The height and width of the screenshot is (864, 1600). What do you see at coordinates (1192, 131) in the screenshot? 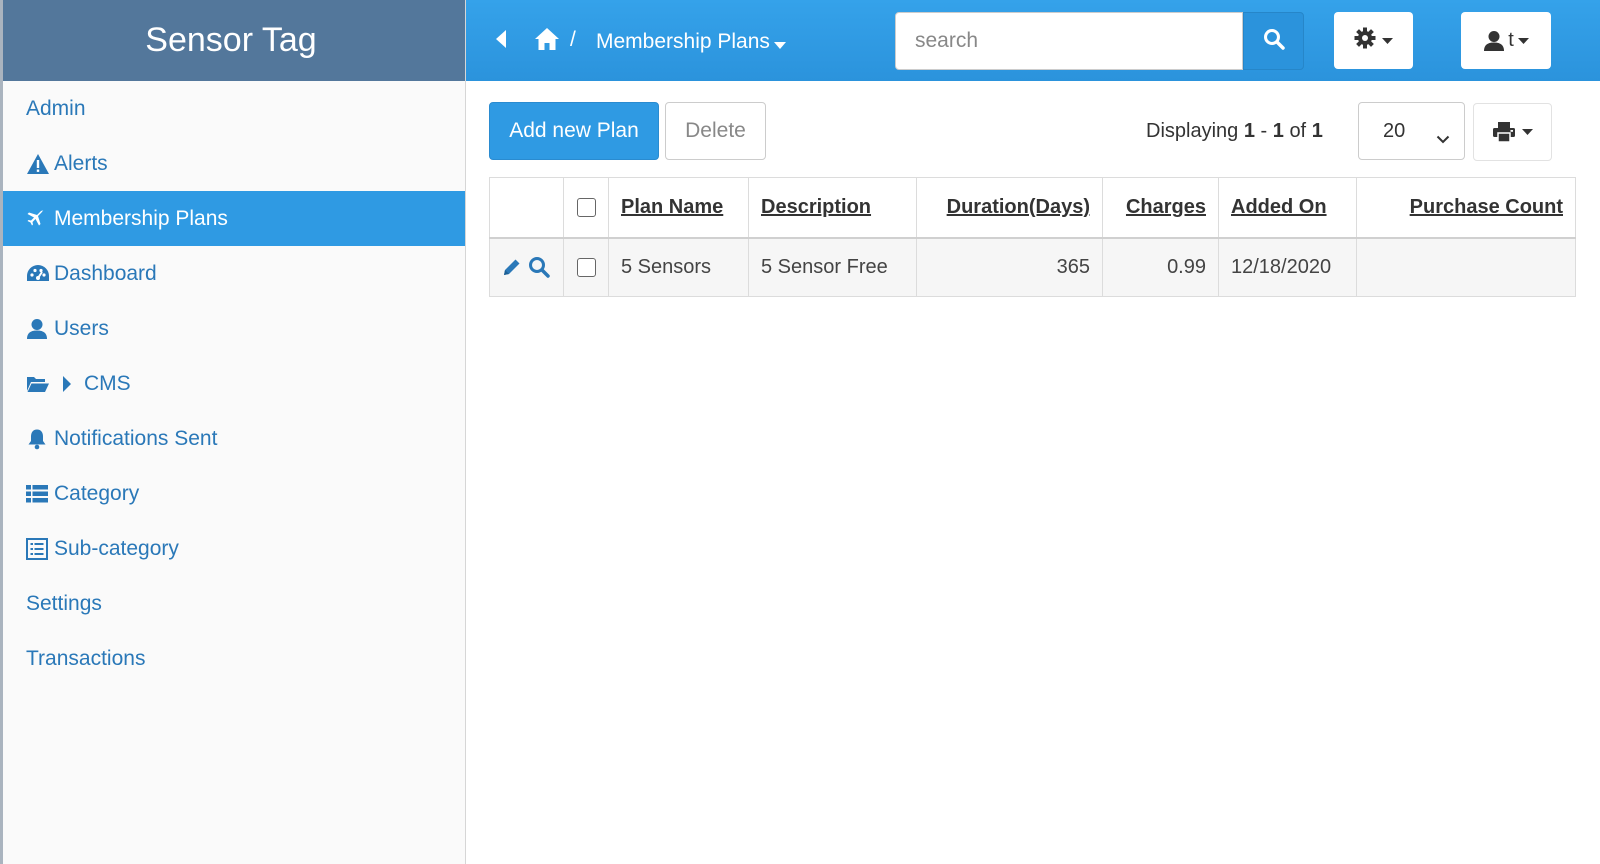
I see `displaying-label: Displaying` at bounding box center [1192, 131].